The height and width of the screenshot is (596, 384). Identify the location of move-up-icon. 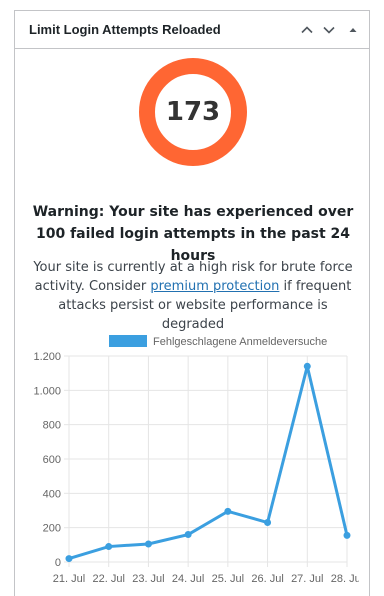
(307, 30).